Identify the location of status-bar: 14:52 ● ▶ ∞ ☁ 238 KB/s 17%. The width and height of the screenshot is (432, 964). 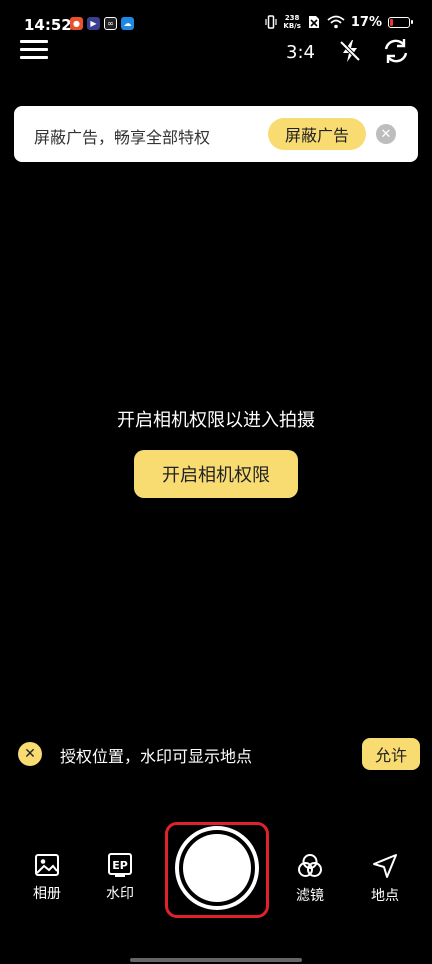
(216, 24).